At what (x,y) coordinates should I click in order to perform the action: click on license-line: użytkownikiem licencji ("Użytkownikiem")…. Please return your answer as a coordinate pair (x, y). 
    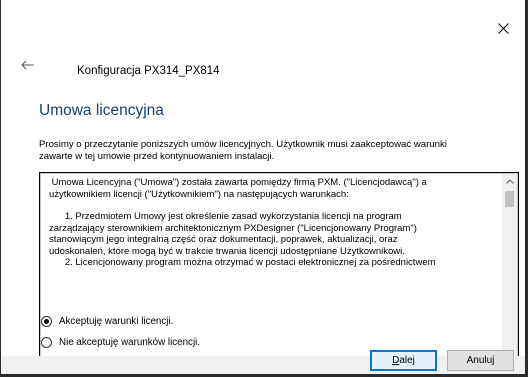
    Looking at the image, I should click on (199, 194).